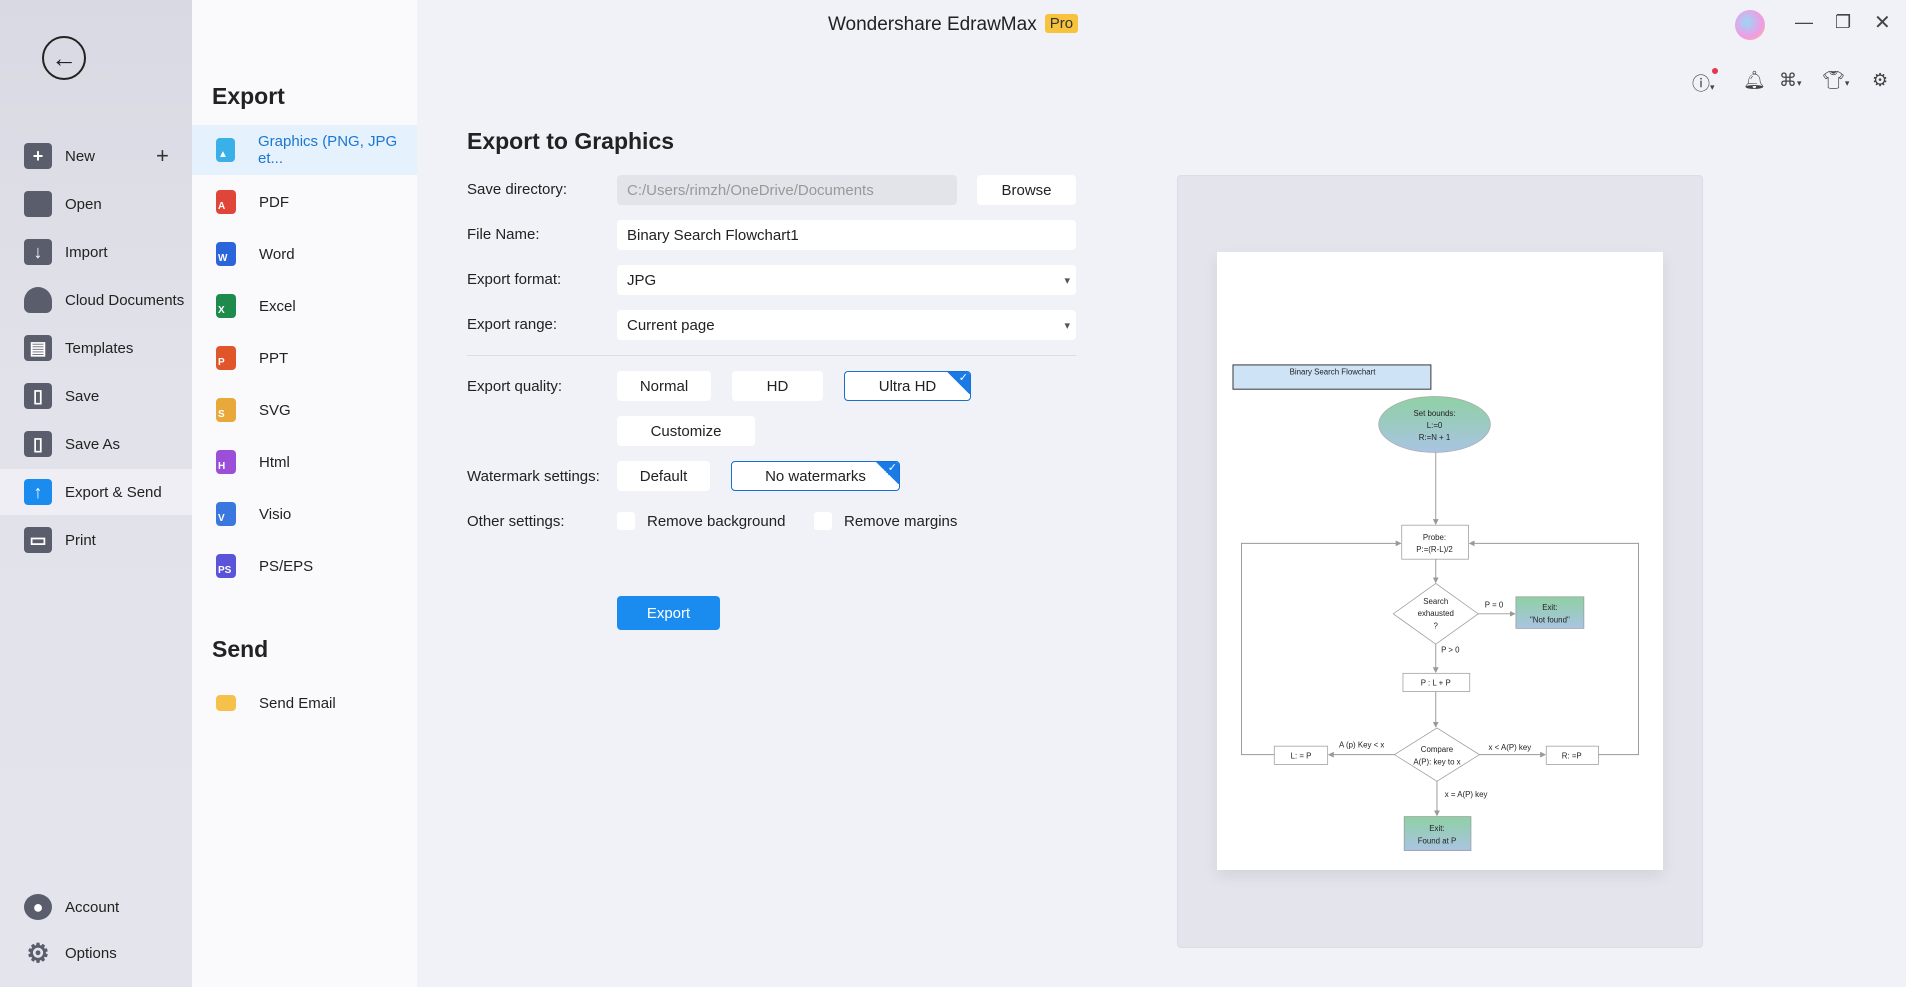 The image size is (1906, 987). I want to click on bell-icon: 🔔︎, so click(1754, 80).